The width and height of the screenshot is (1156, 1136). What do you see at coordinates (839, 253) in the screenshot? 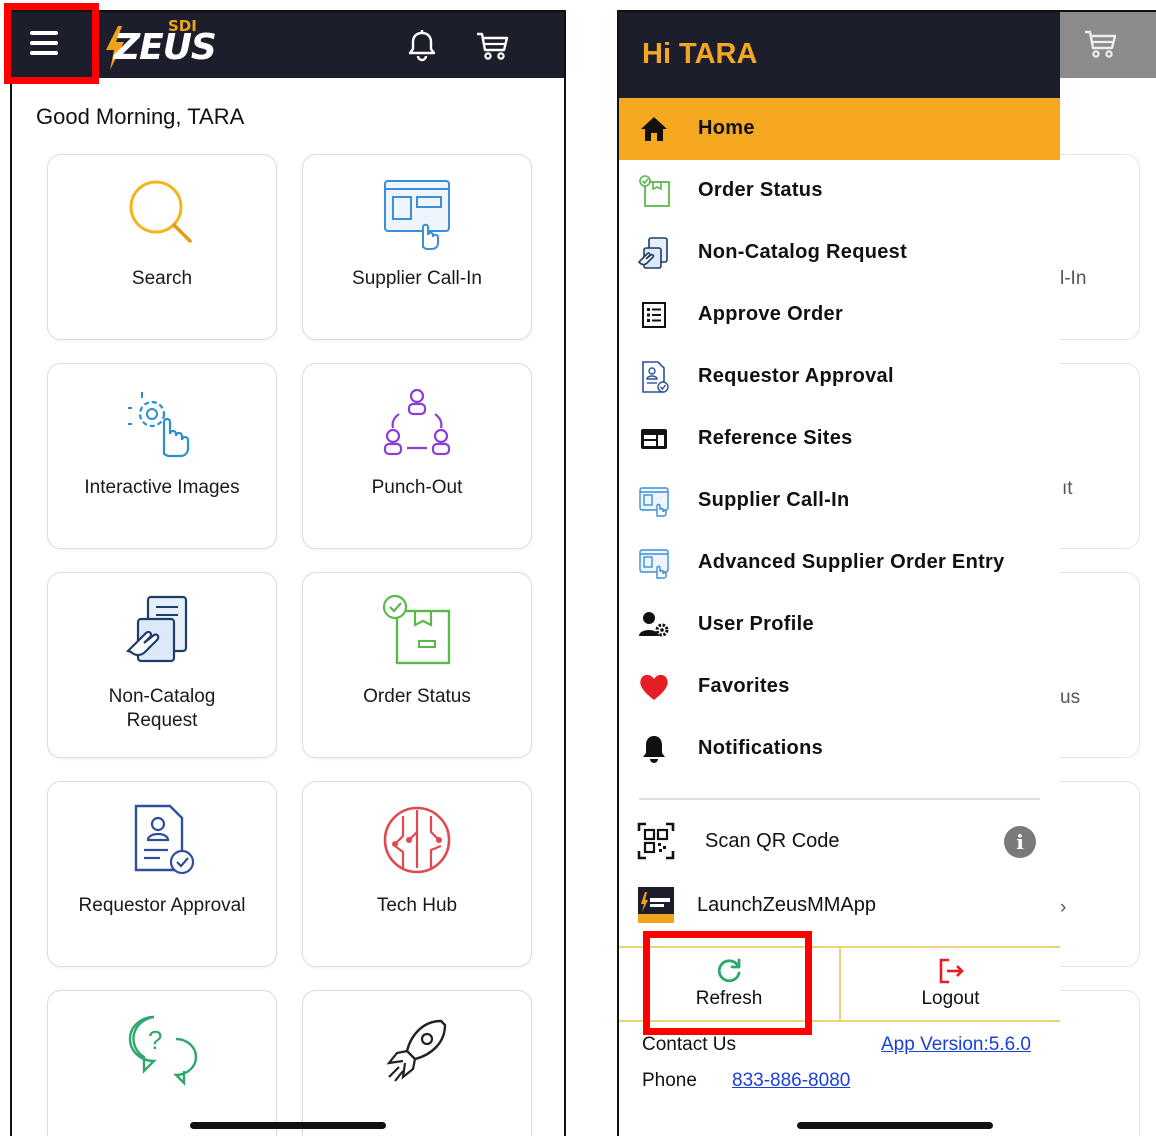
I see `menu-item-non-catalog-request: Non-Catalog Request` at bounding box center [839, 253].